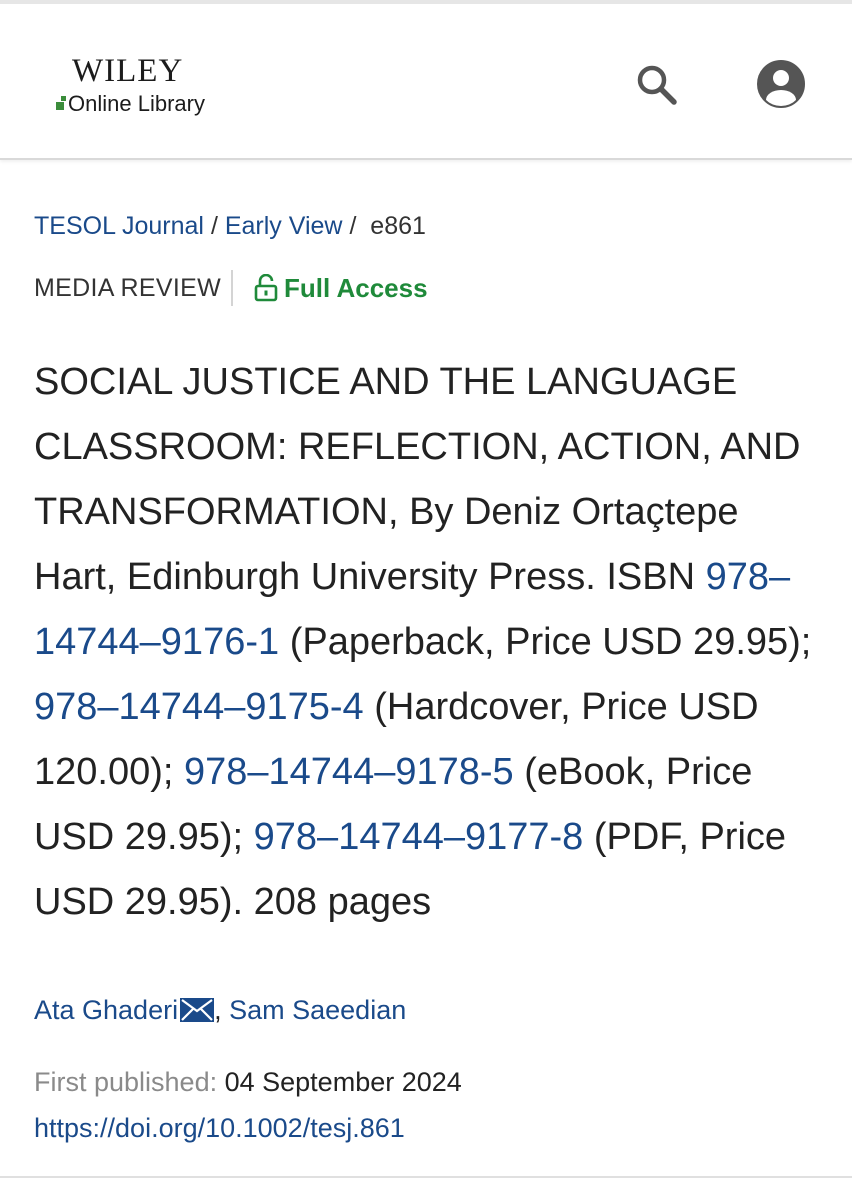 The width and height of the screenshot is (852, 1200). What do you see at coordinates (197, 1006) in the screenshot?
I see `email-envelope-icon` at bounding box center [197, 1006].